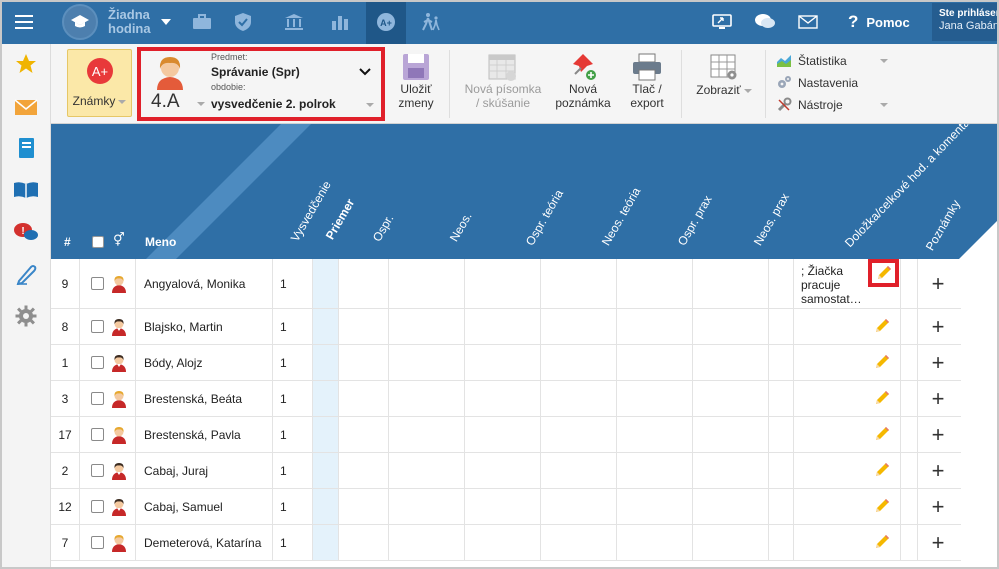 The height and width of the screenshot is (569, 999). What do you see at coordinates (383, 228) in the screenshot?
I see `col-ospr: Ospr.` at bounding box center [383, 228].